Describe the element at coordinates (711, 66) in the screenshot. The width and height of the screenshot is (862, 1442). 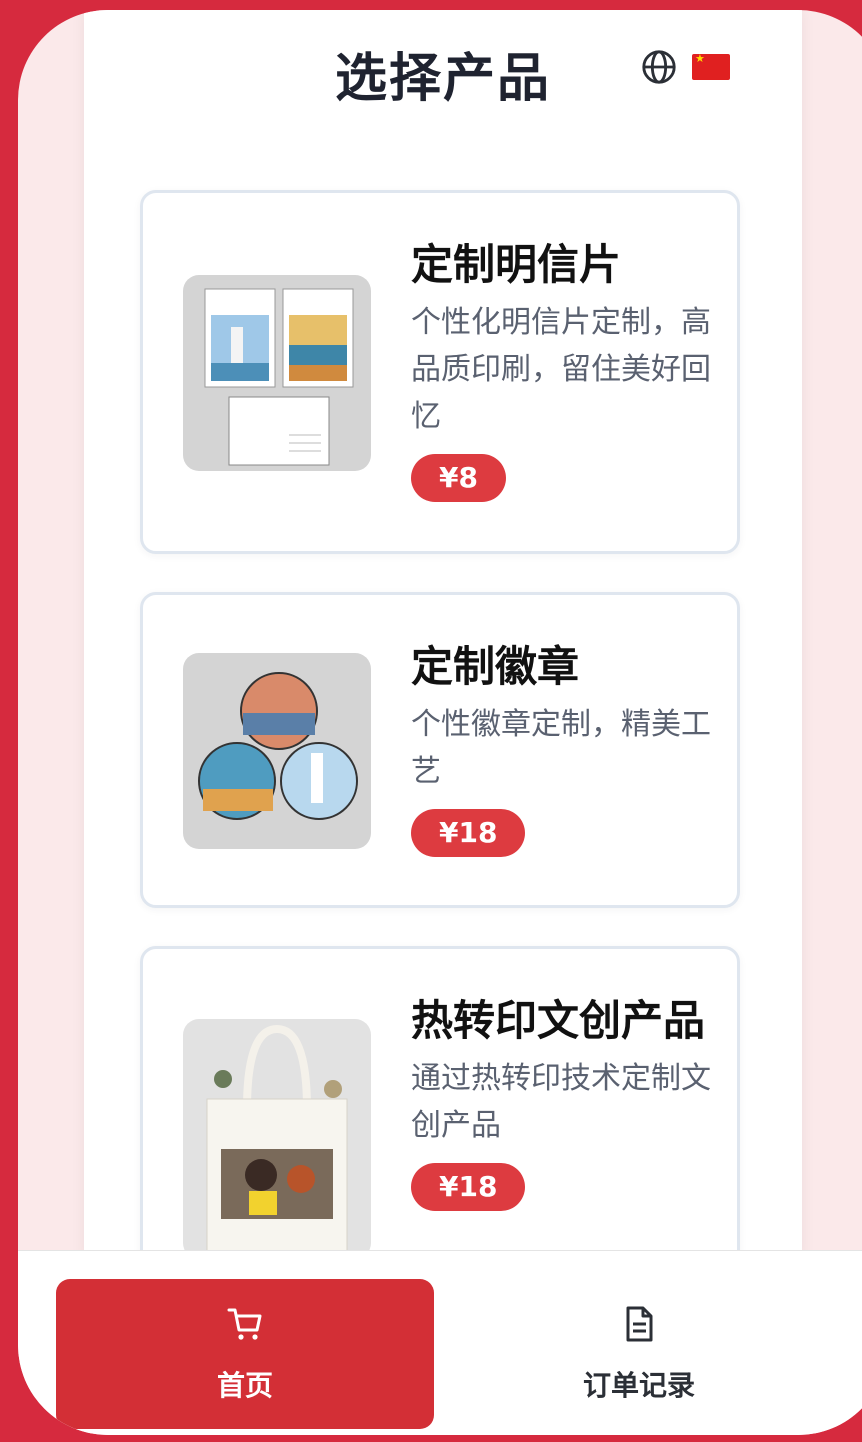
I see `china-flag-icon` at that location.